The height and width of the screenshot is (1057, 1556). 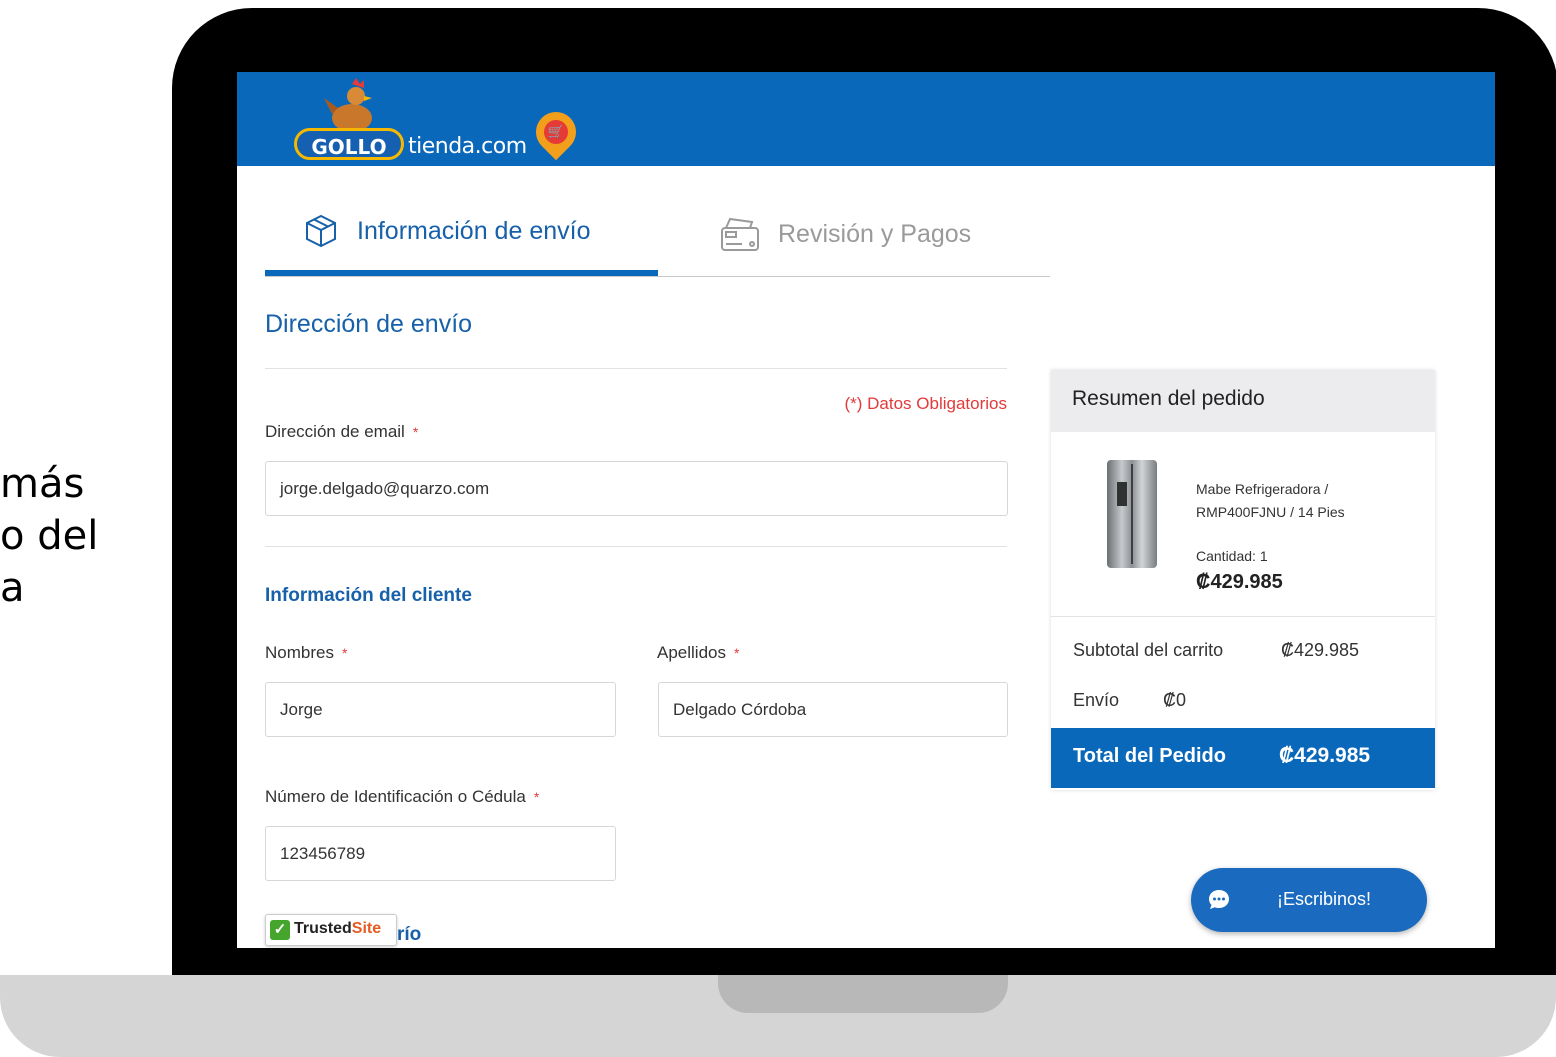 What do you see at coordinates (740, 234) in the screenshot?
I see `credit-card-icon` at bounding box center [740, 234].